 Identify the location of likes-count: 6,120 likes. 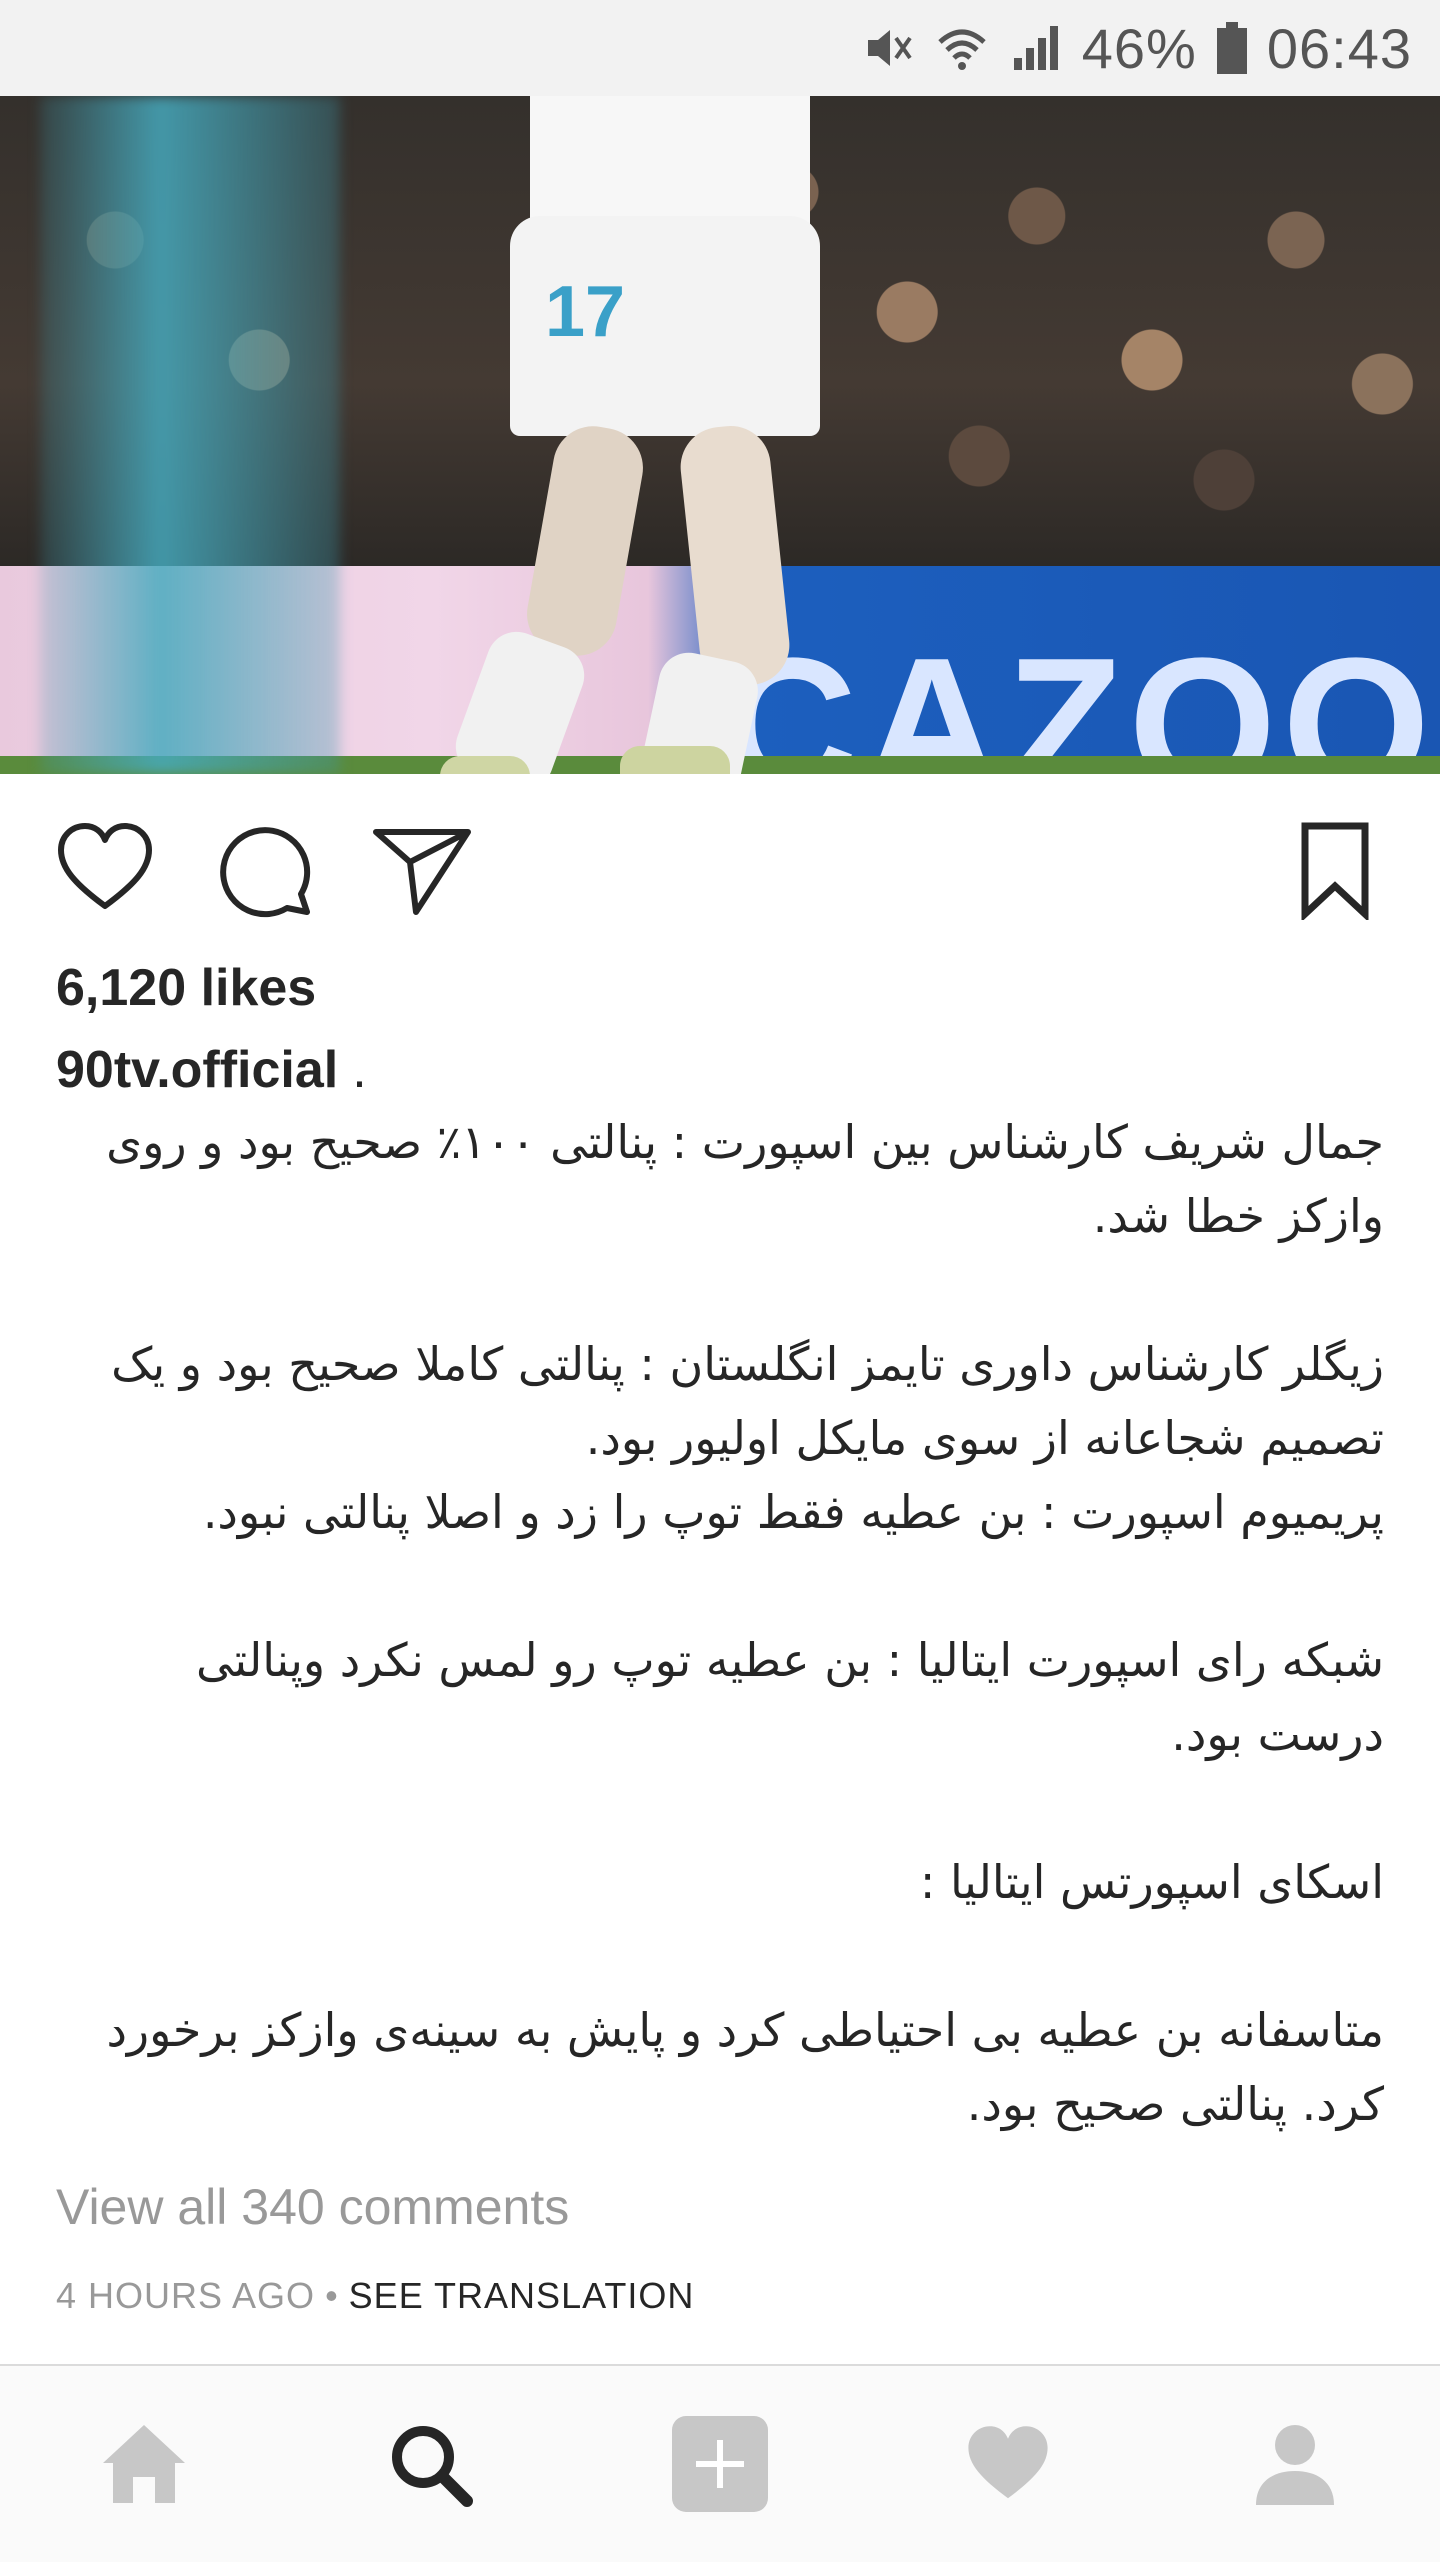
(186, 988).